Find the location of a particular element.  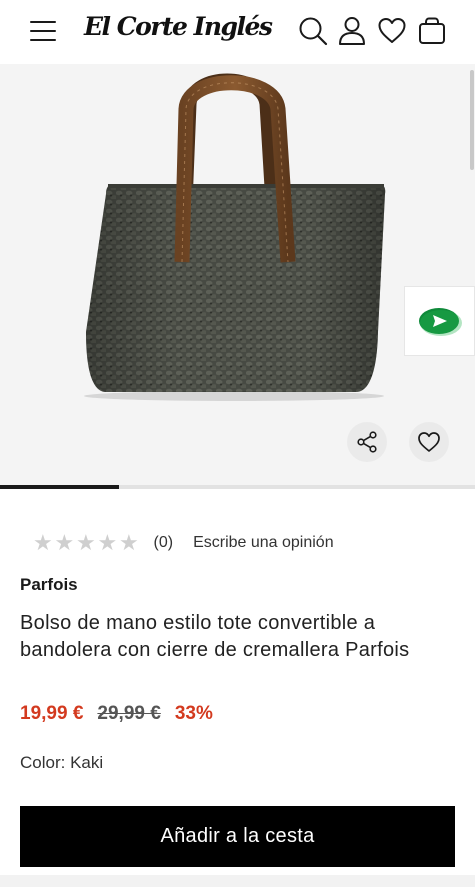

star-rating: ★ ★ ★ ★ ★ is located at coordinates (87, 543).